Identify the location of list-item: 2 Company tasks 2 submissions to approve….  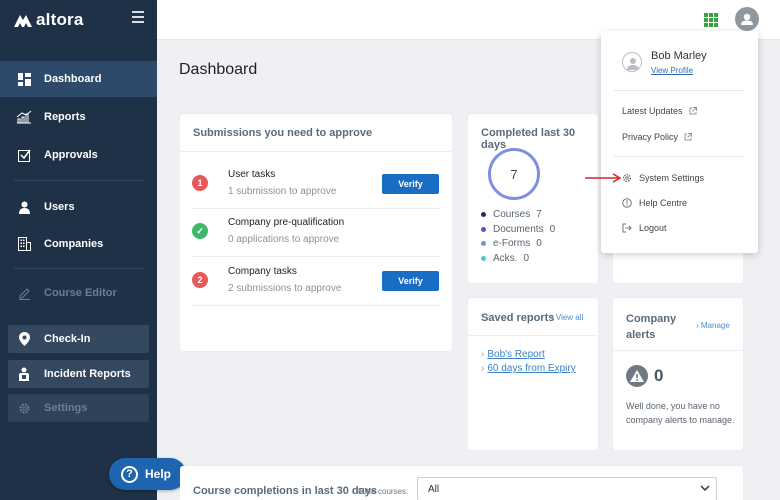
(316, 282).